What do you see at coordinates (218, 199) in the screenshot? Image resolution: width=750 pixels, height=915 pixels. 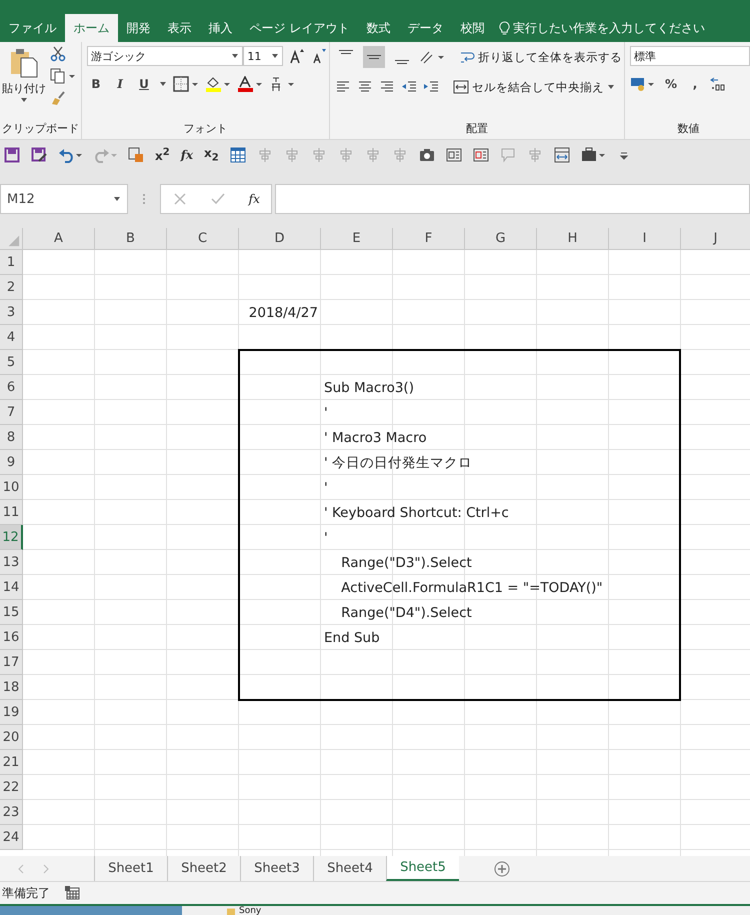 I see `check-icon` at bounding box center [218, 199].